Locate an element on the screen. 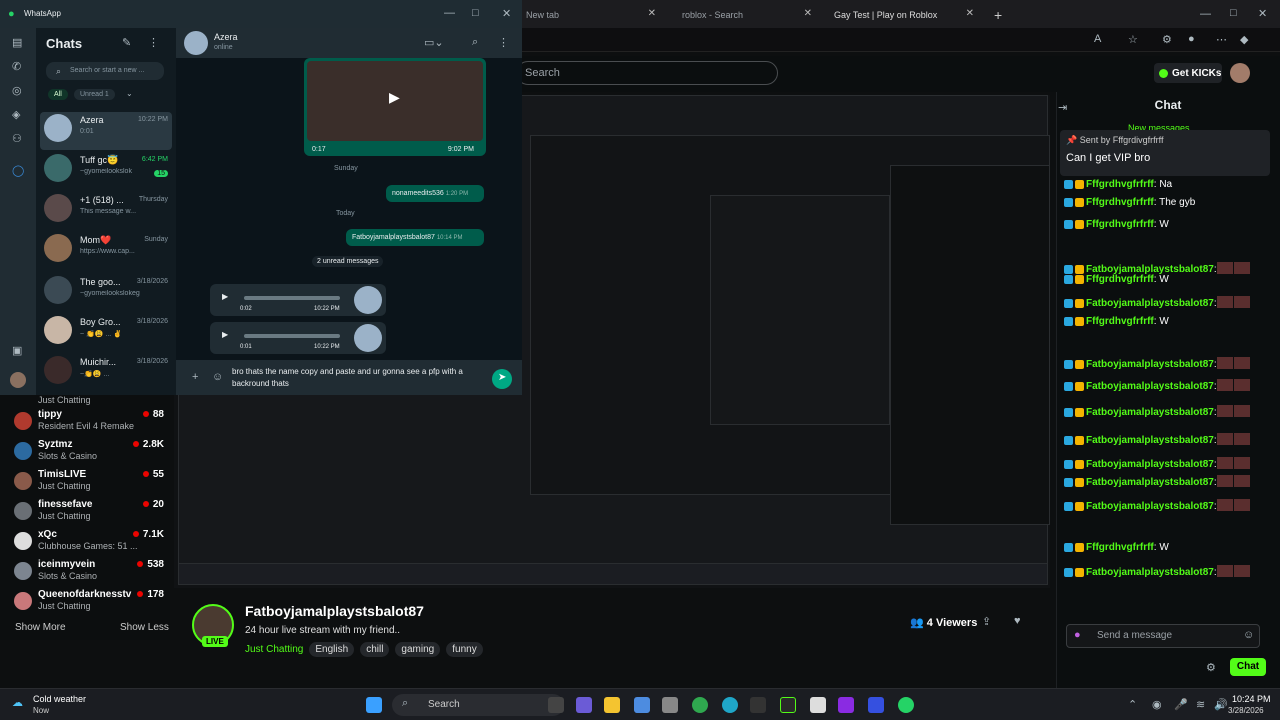  emoji-icon: ☺ is located at coordinates (217, 377).